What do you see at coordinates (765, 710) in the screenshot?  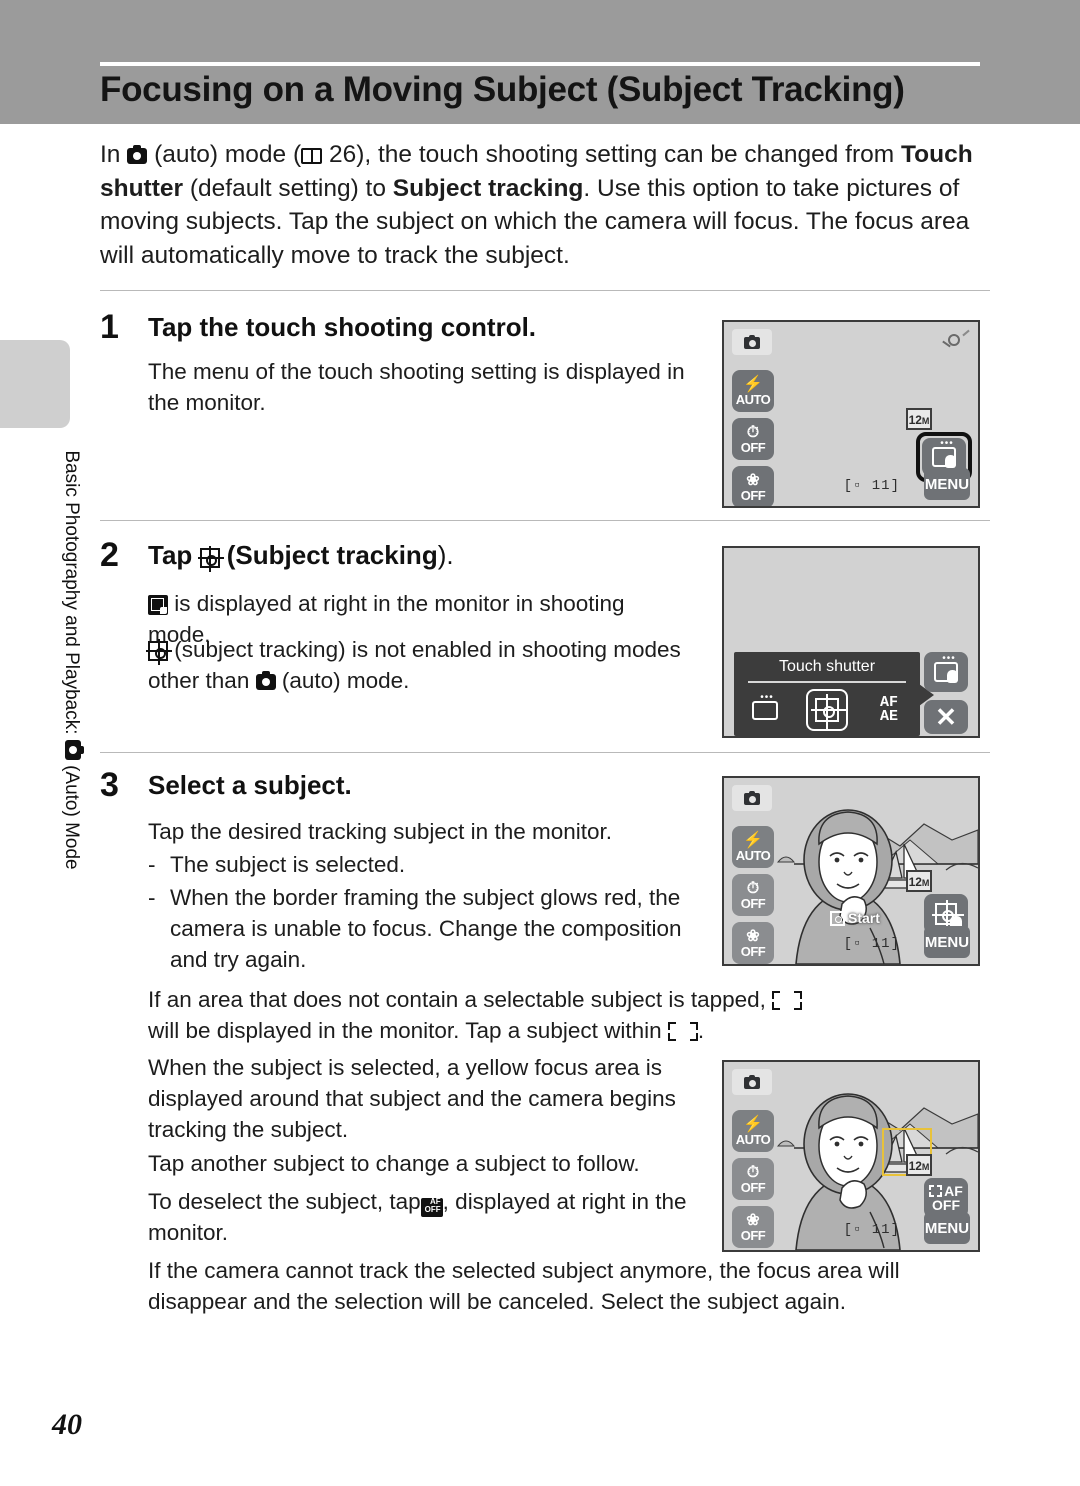 I see `popup-option-touch-shutter: •••` at bounding box center [765, 710].